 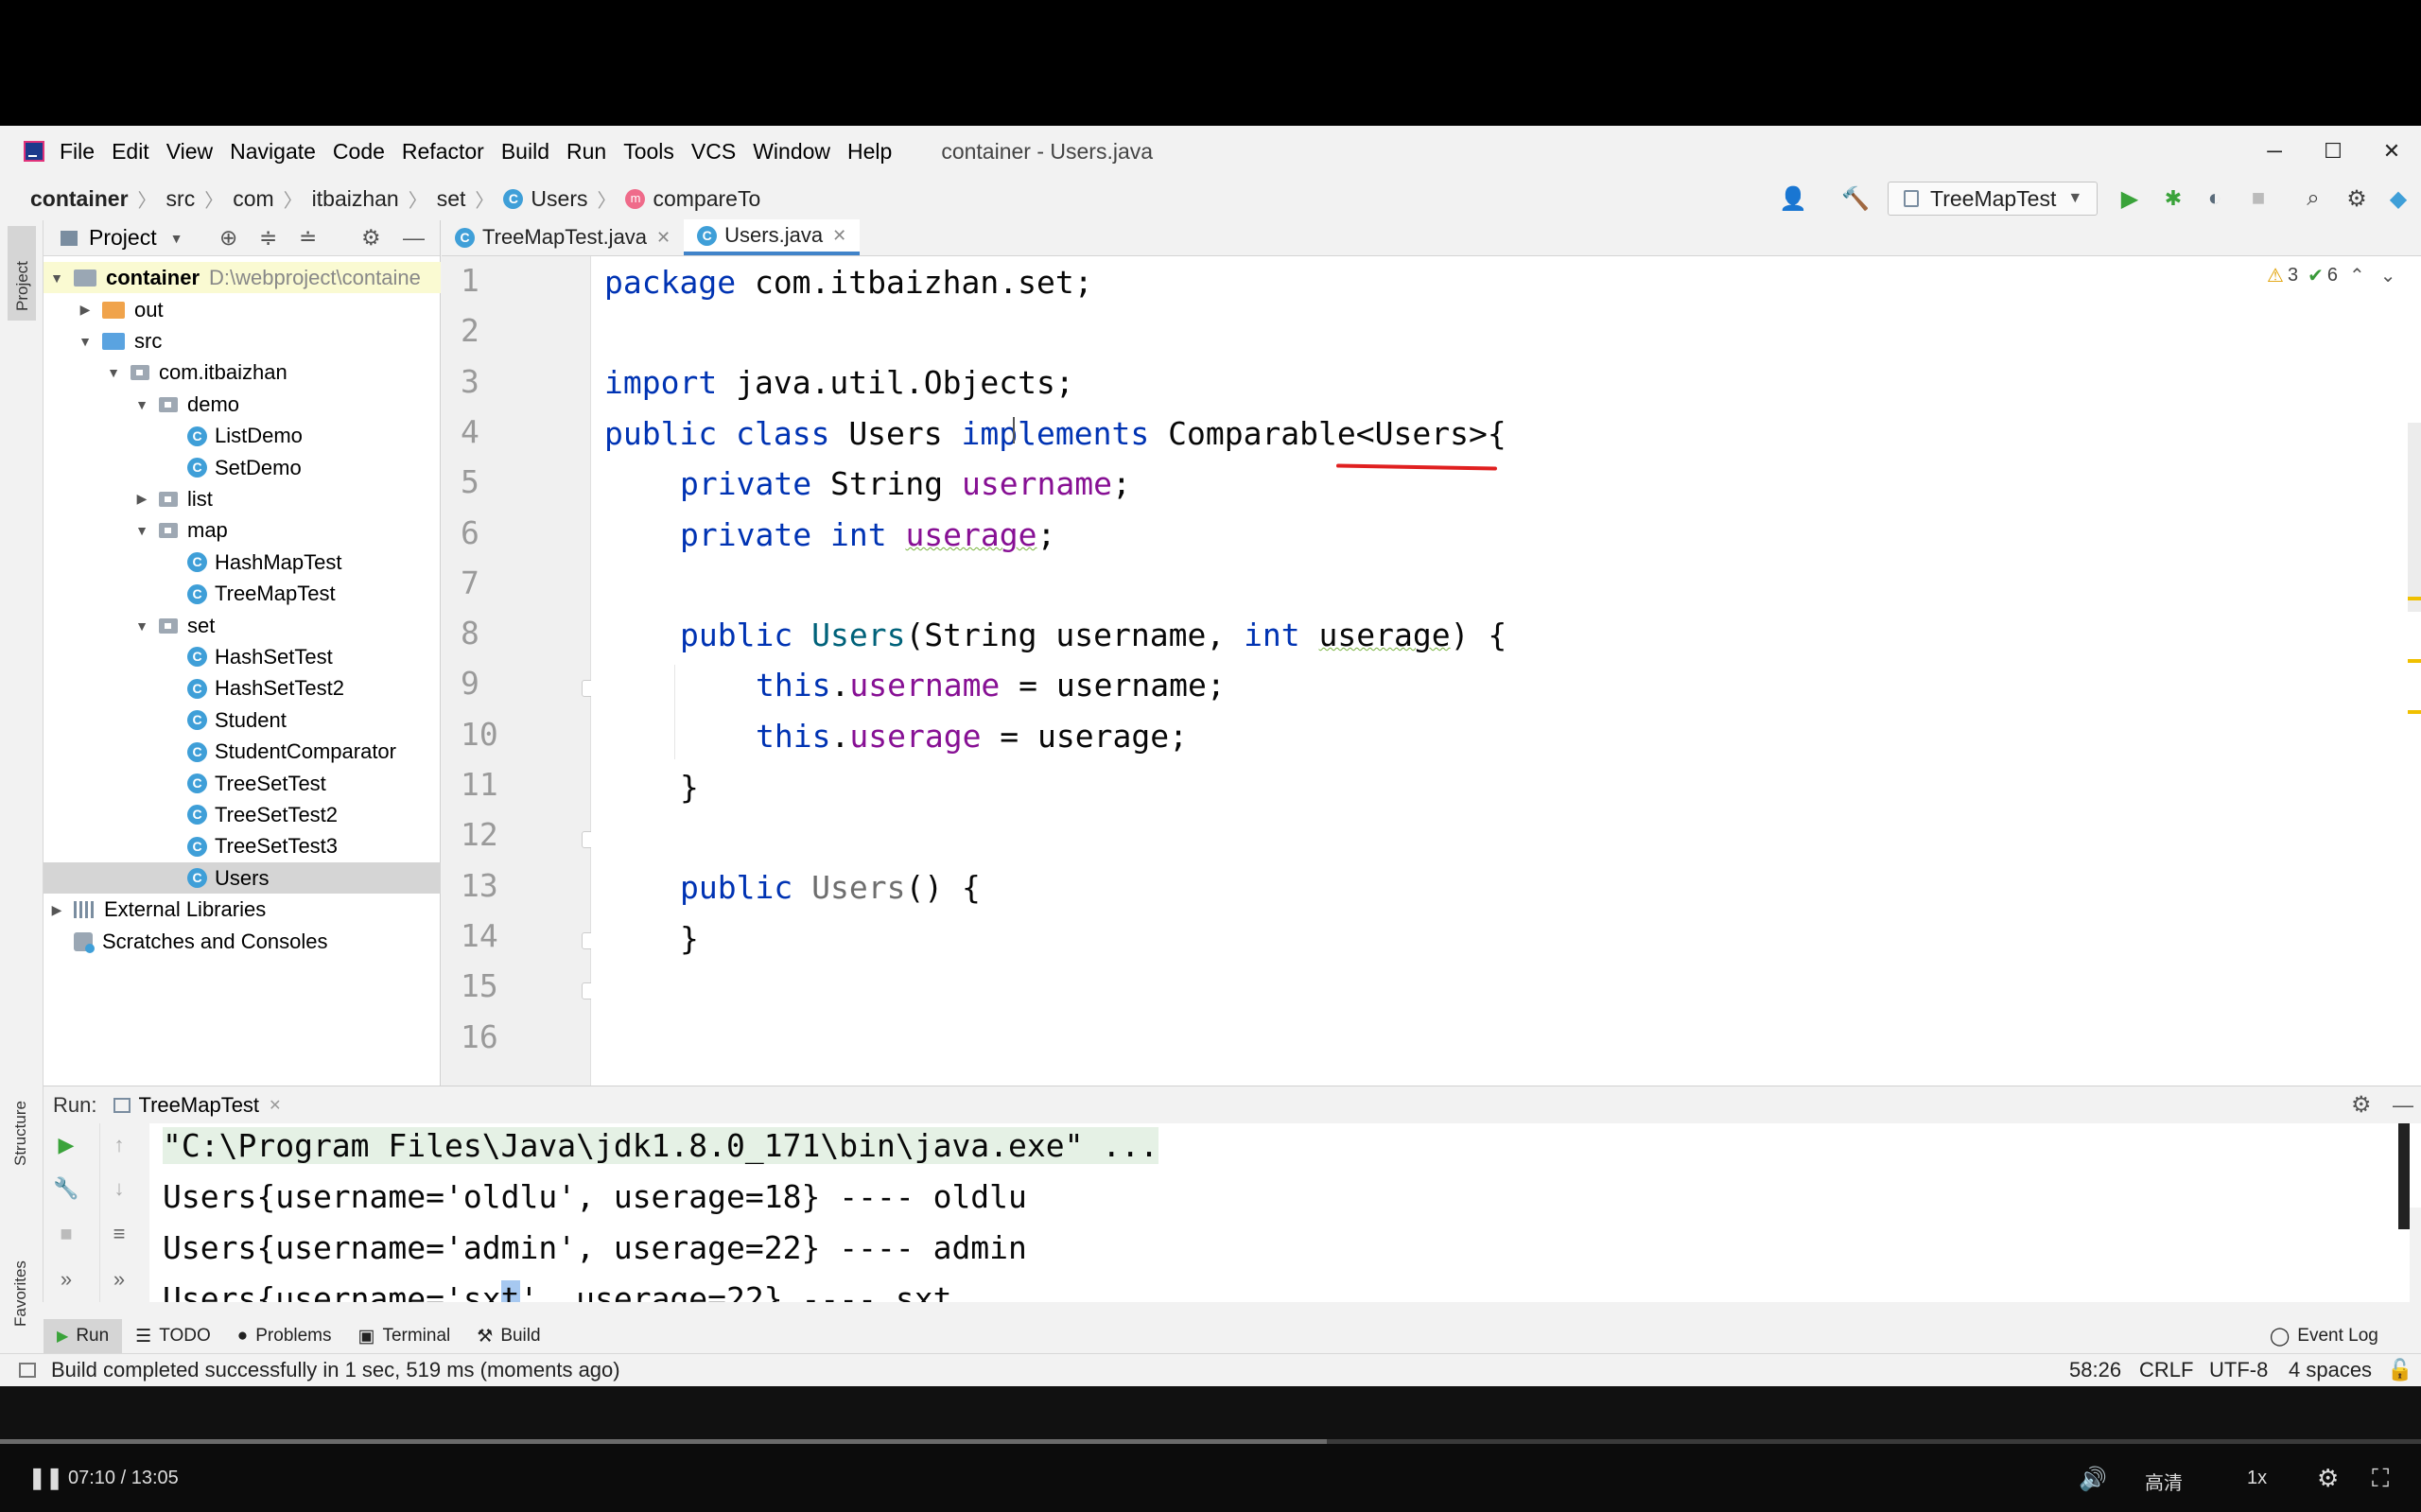 What do you see at coordinates (2330, 1370) in the screenshot?
I see `indent-setting: 4 spaces` at bounding box center [2330, 1370].